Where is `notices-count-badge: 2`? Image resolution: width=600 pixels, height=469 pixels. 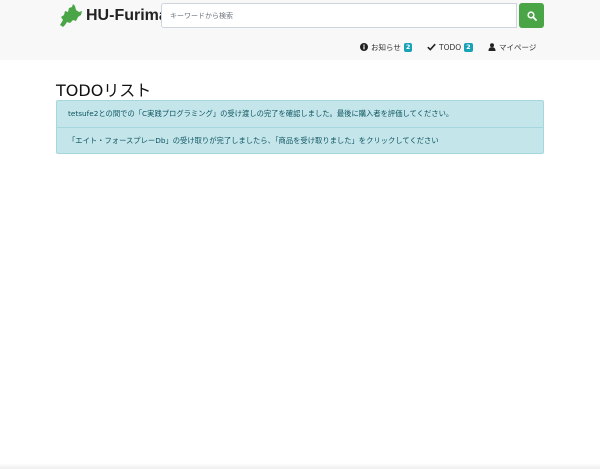 notices-count-badge: 2 is located at coordinates (408, 47).